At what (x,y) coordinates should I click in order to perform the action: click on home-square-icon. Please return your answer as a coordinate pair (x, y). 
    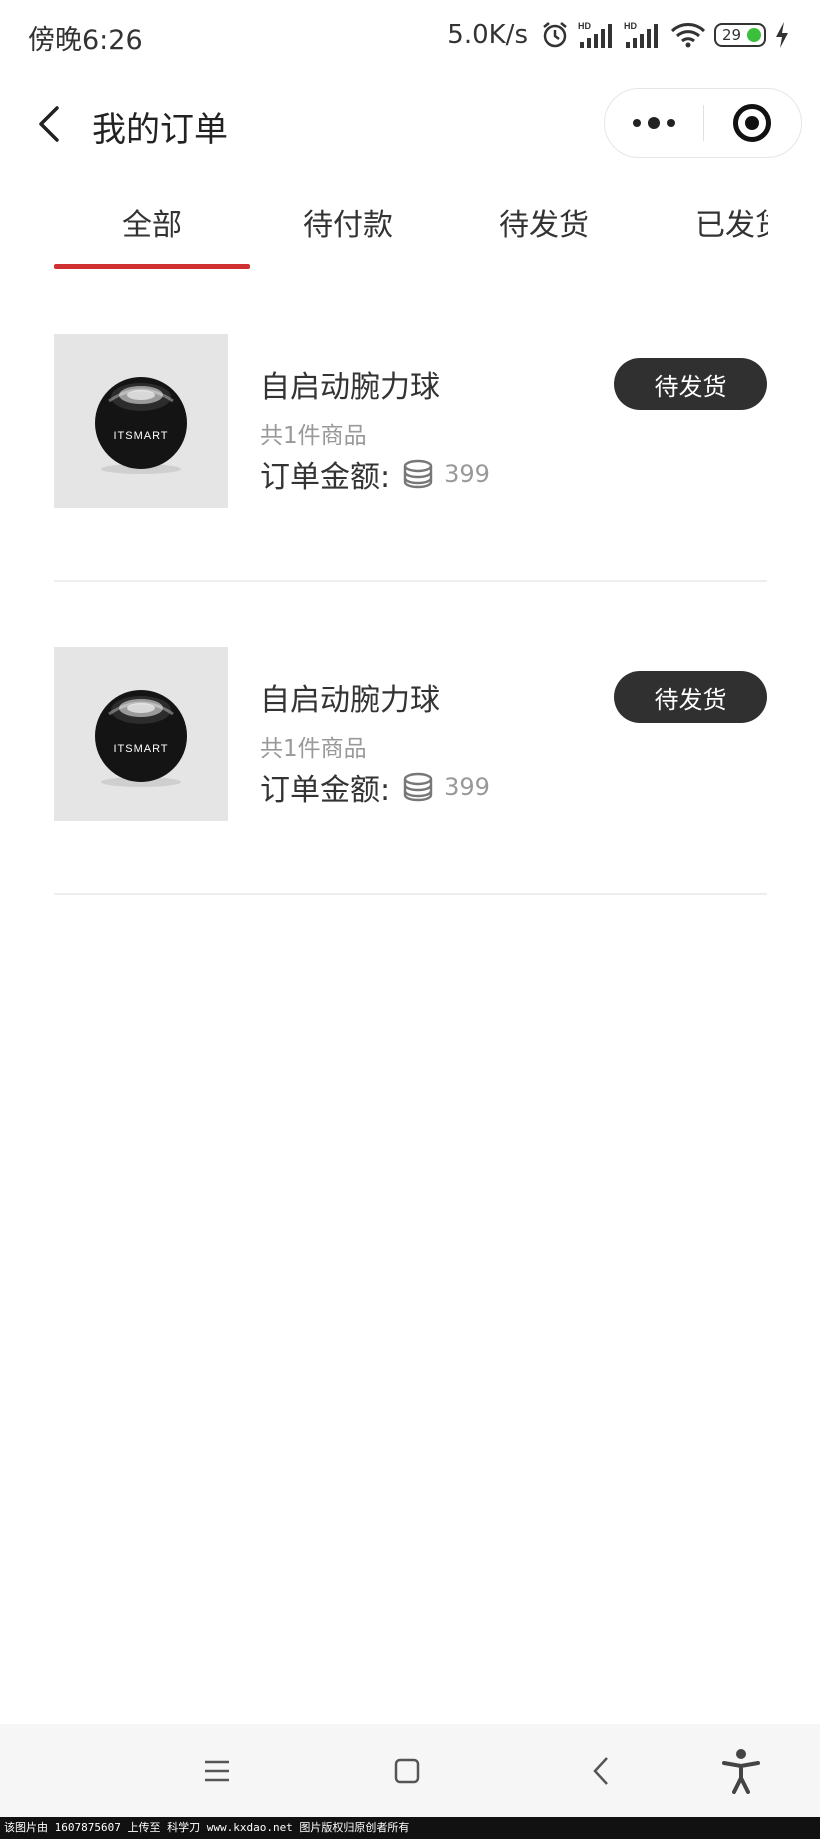
    Looking at the image, I should click on (407, 1770).